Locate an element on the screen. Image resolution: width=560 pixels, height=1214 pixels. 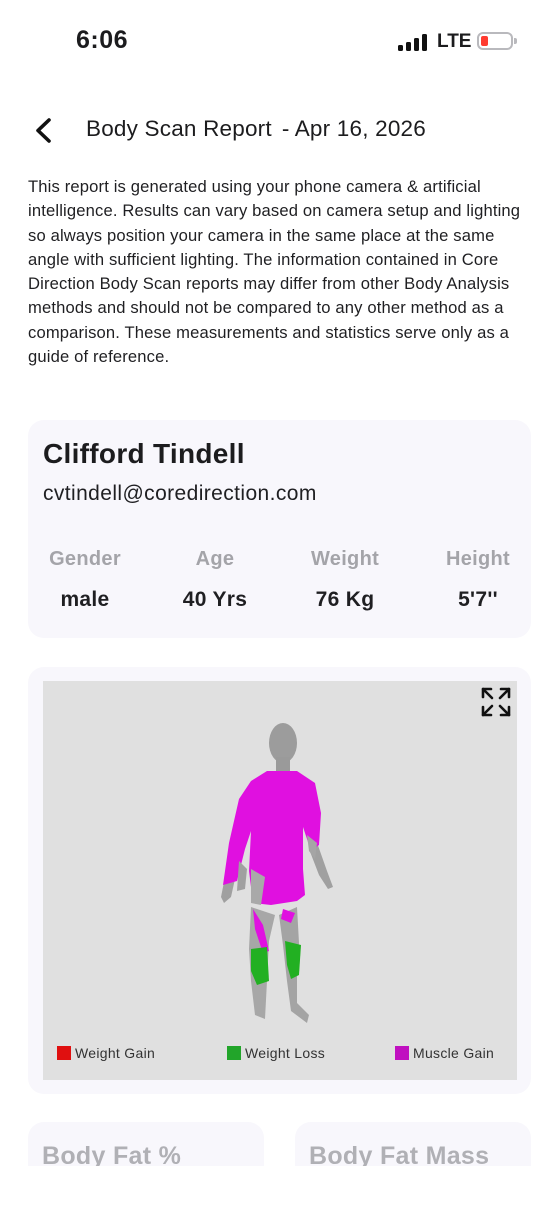
stat-value: 5'7'' is located at coordinates (478, 599).